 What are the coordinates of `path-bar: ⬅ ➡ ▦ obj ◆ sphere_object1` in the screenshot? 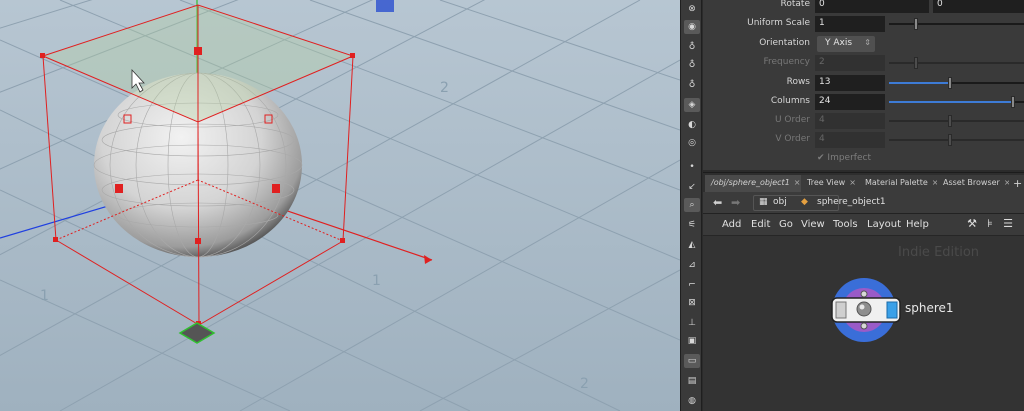 It's located at (863, 203).